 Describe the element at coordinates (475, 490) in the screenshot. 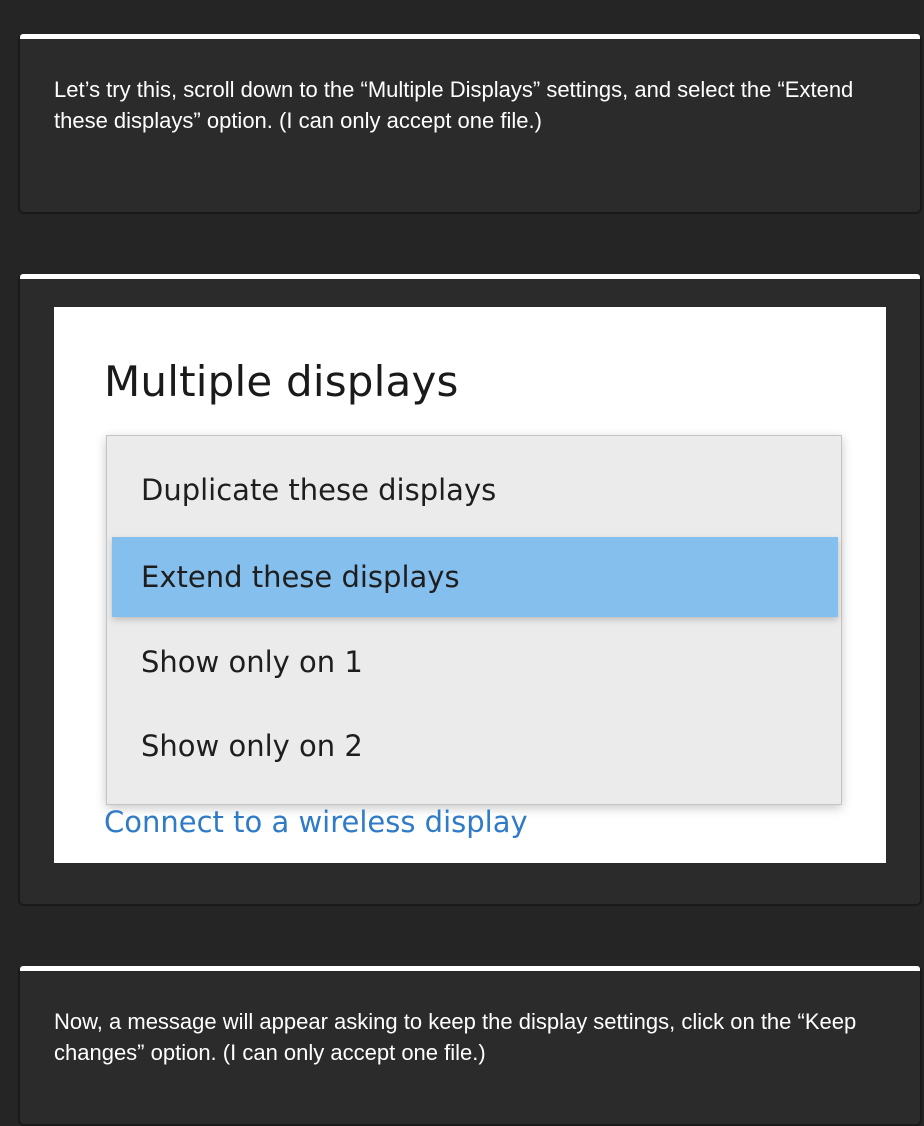

I see `dropdown-option-duplicate: Duplicate these displays` at that location.